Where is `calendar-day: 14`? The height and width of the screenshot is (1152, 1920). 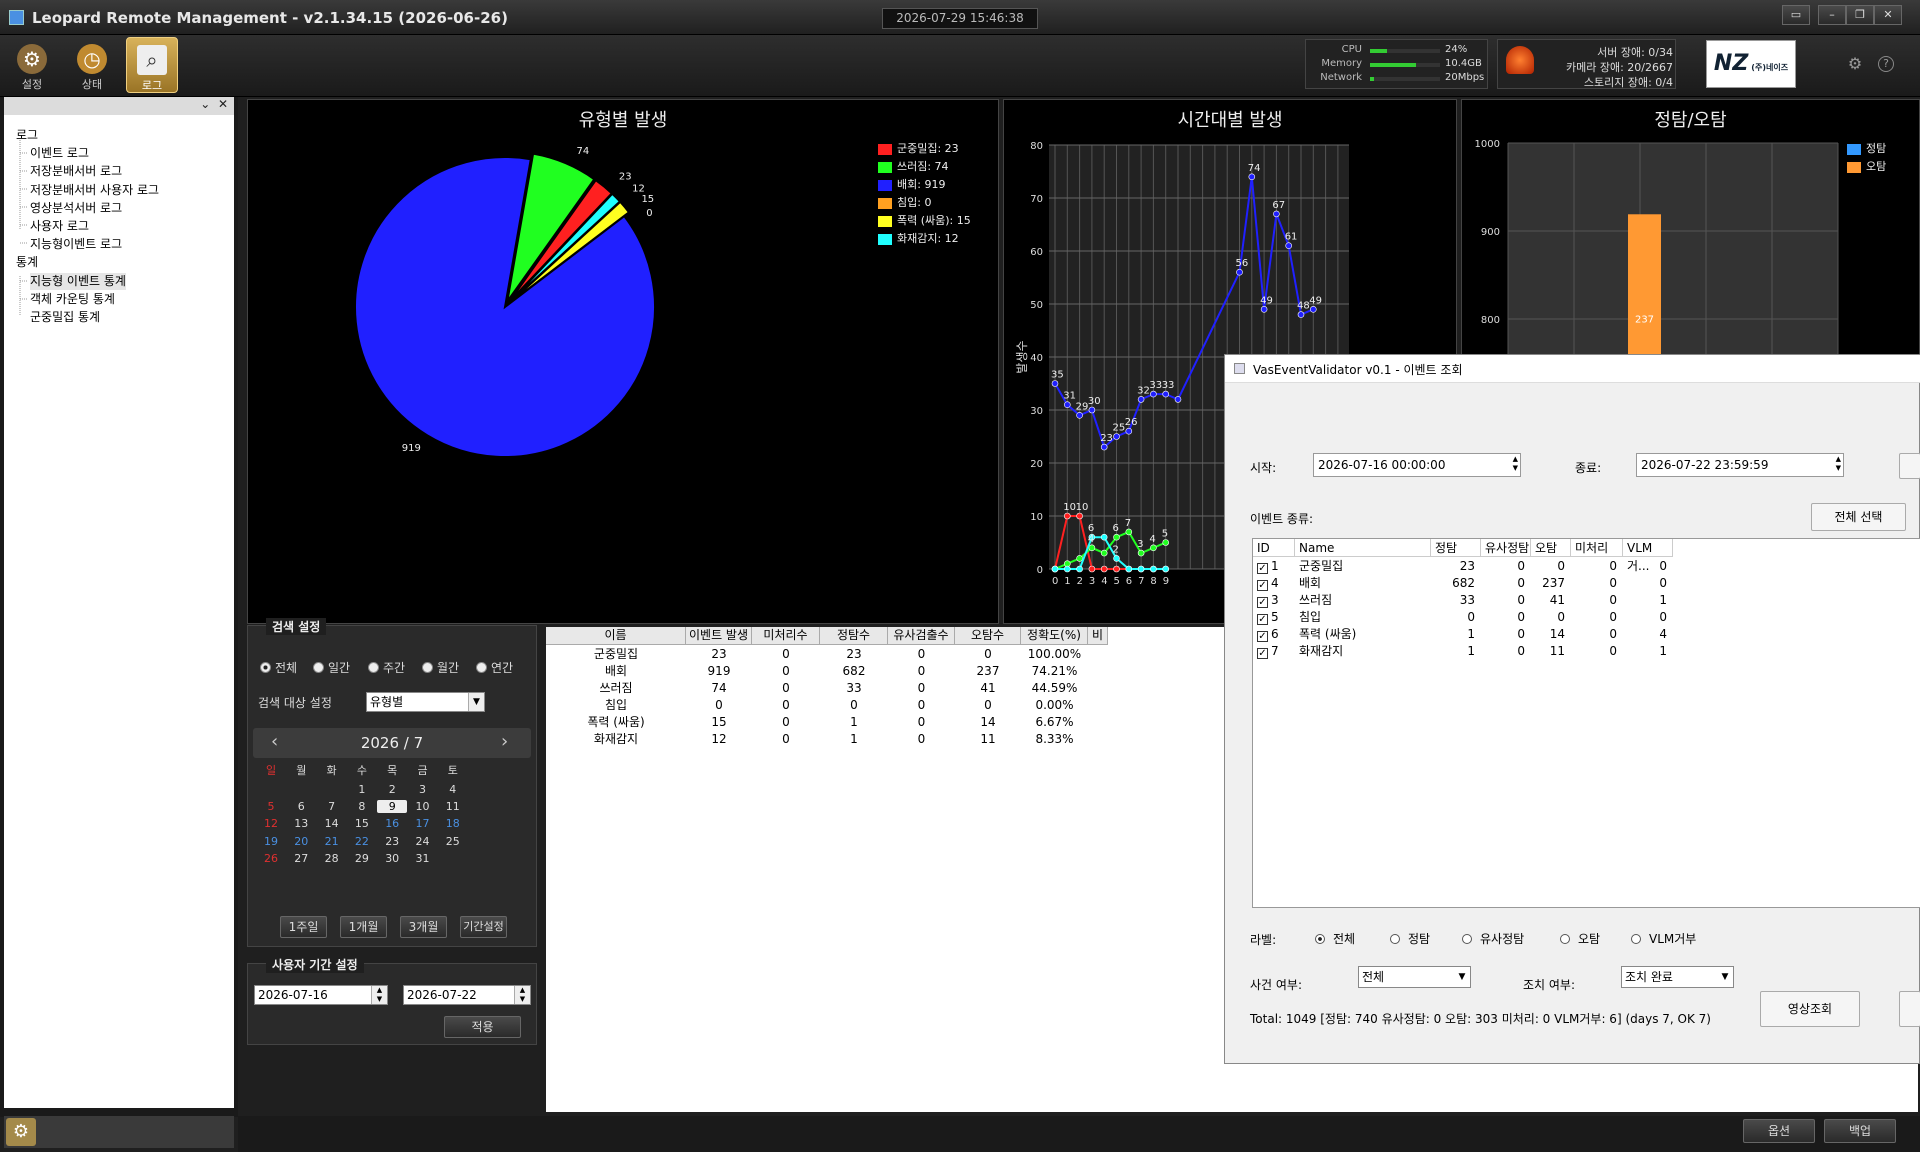 calendar-day: 14 is located at coordinates (332, 823).